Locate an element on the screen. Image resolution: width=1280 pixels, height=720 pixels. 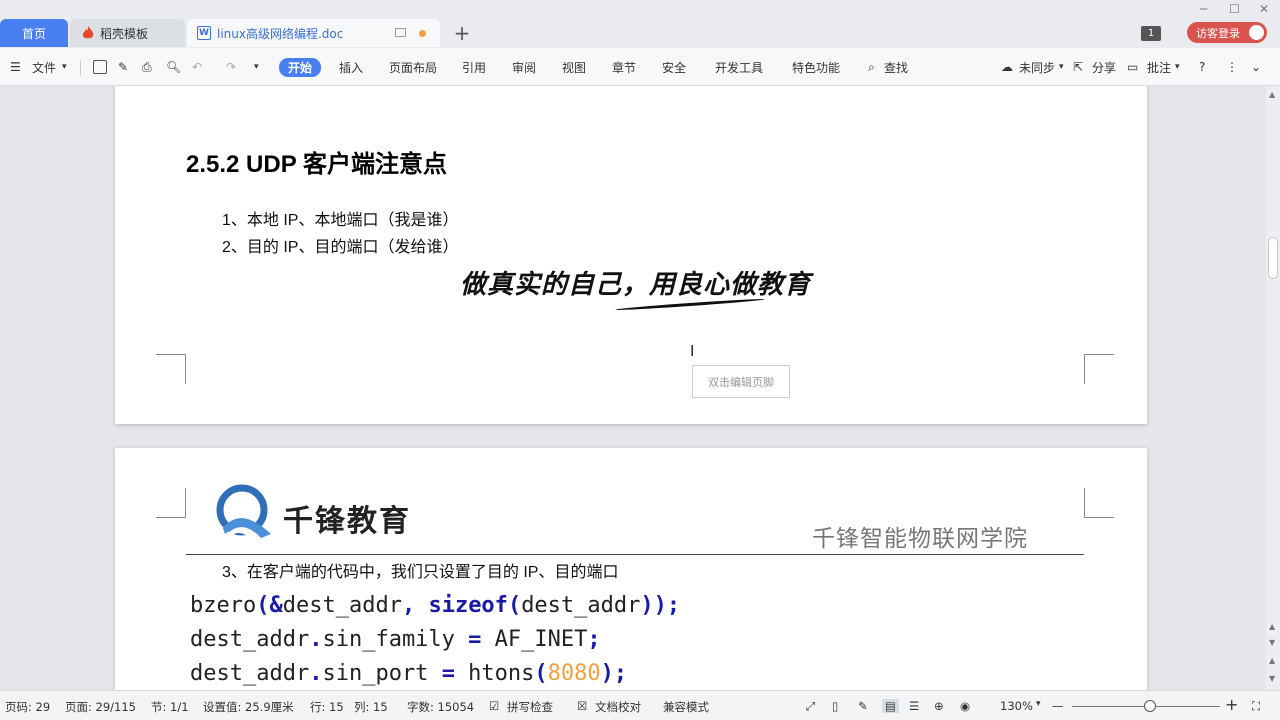
spellcheck-icon: ☑ is located at coordinates (494, 706).